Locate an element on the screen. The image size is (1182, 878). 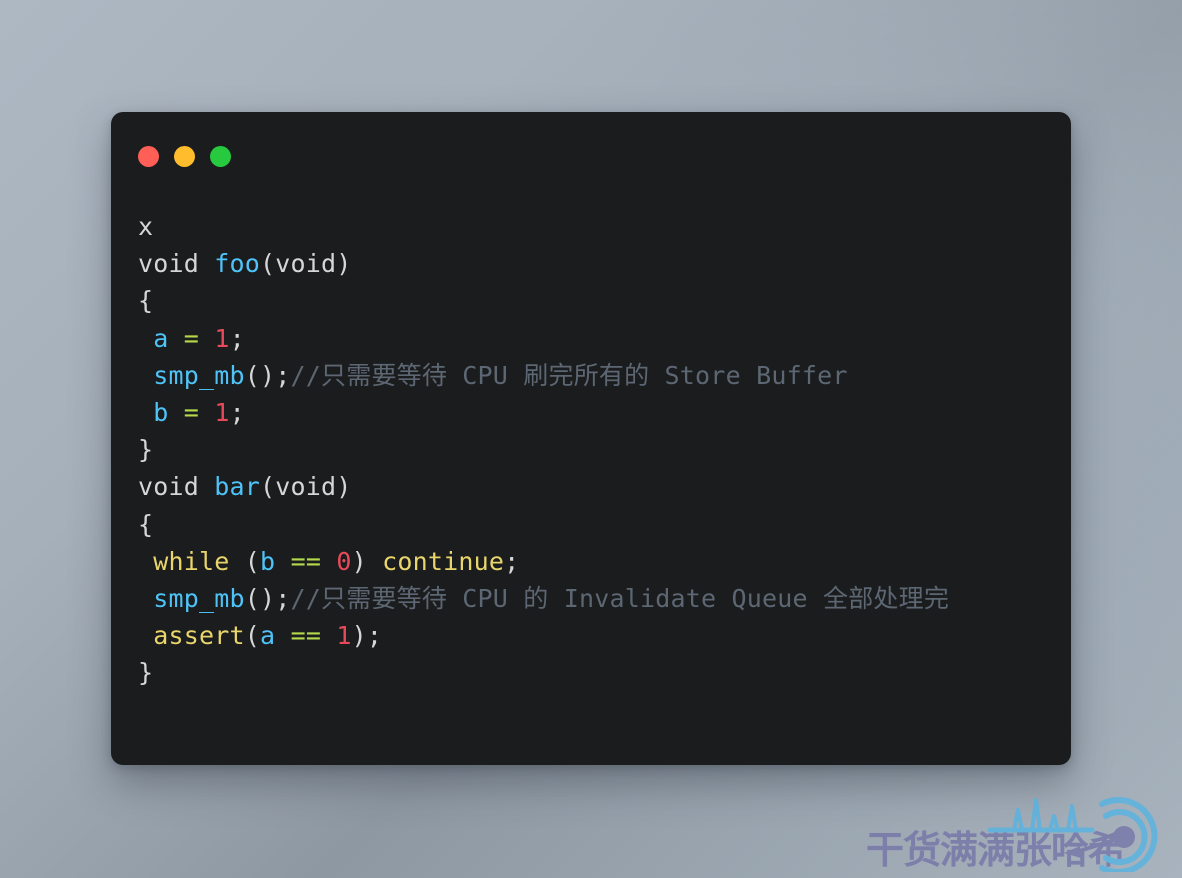
code-token-plain: x is located at coordinates (146, 226).